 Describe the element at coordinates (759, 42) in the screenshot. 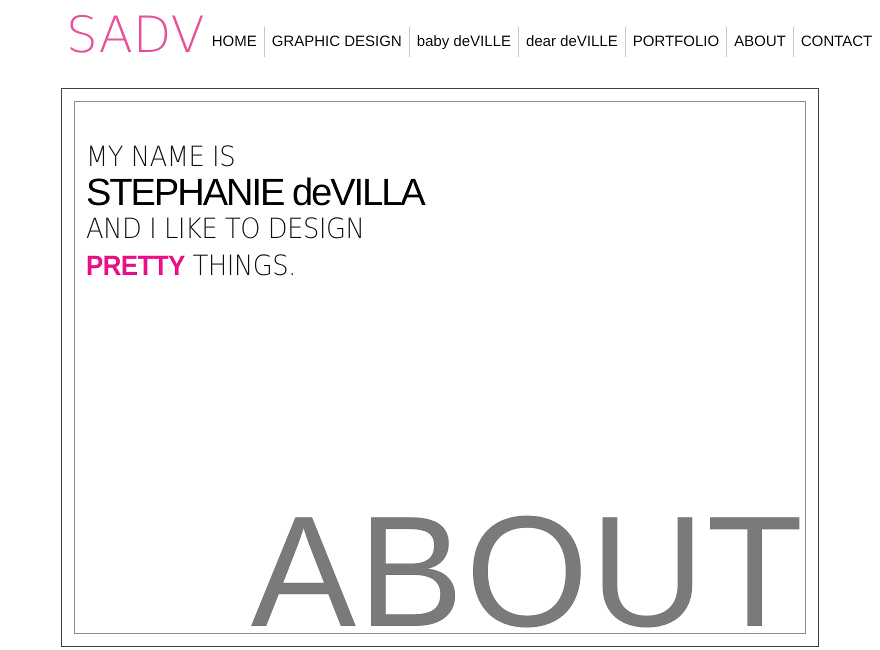

I see `nav-link: ABOUT` at that location.